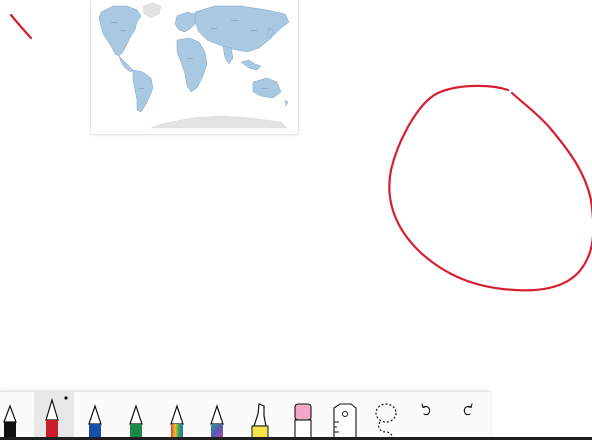 The height and width of the screenshot is (440, 592). What do you see at coordinates (303, 420) in the screenshot?
I see `eraser-icon` at bounding box center [303, 420].